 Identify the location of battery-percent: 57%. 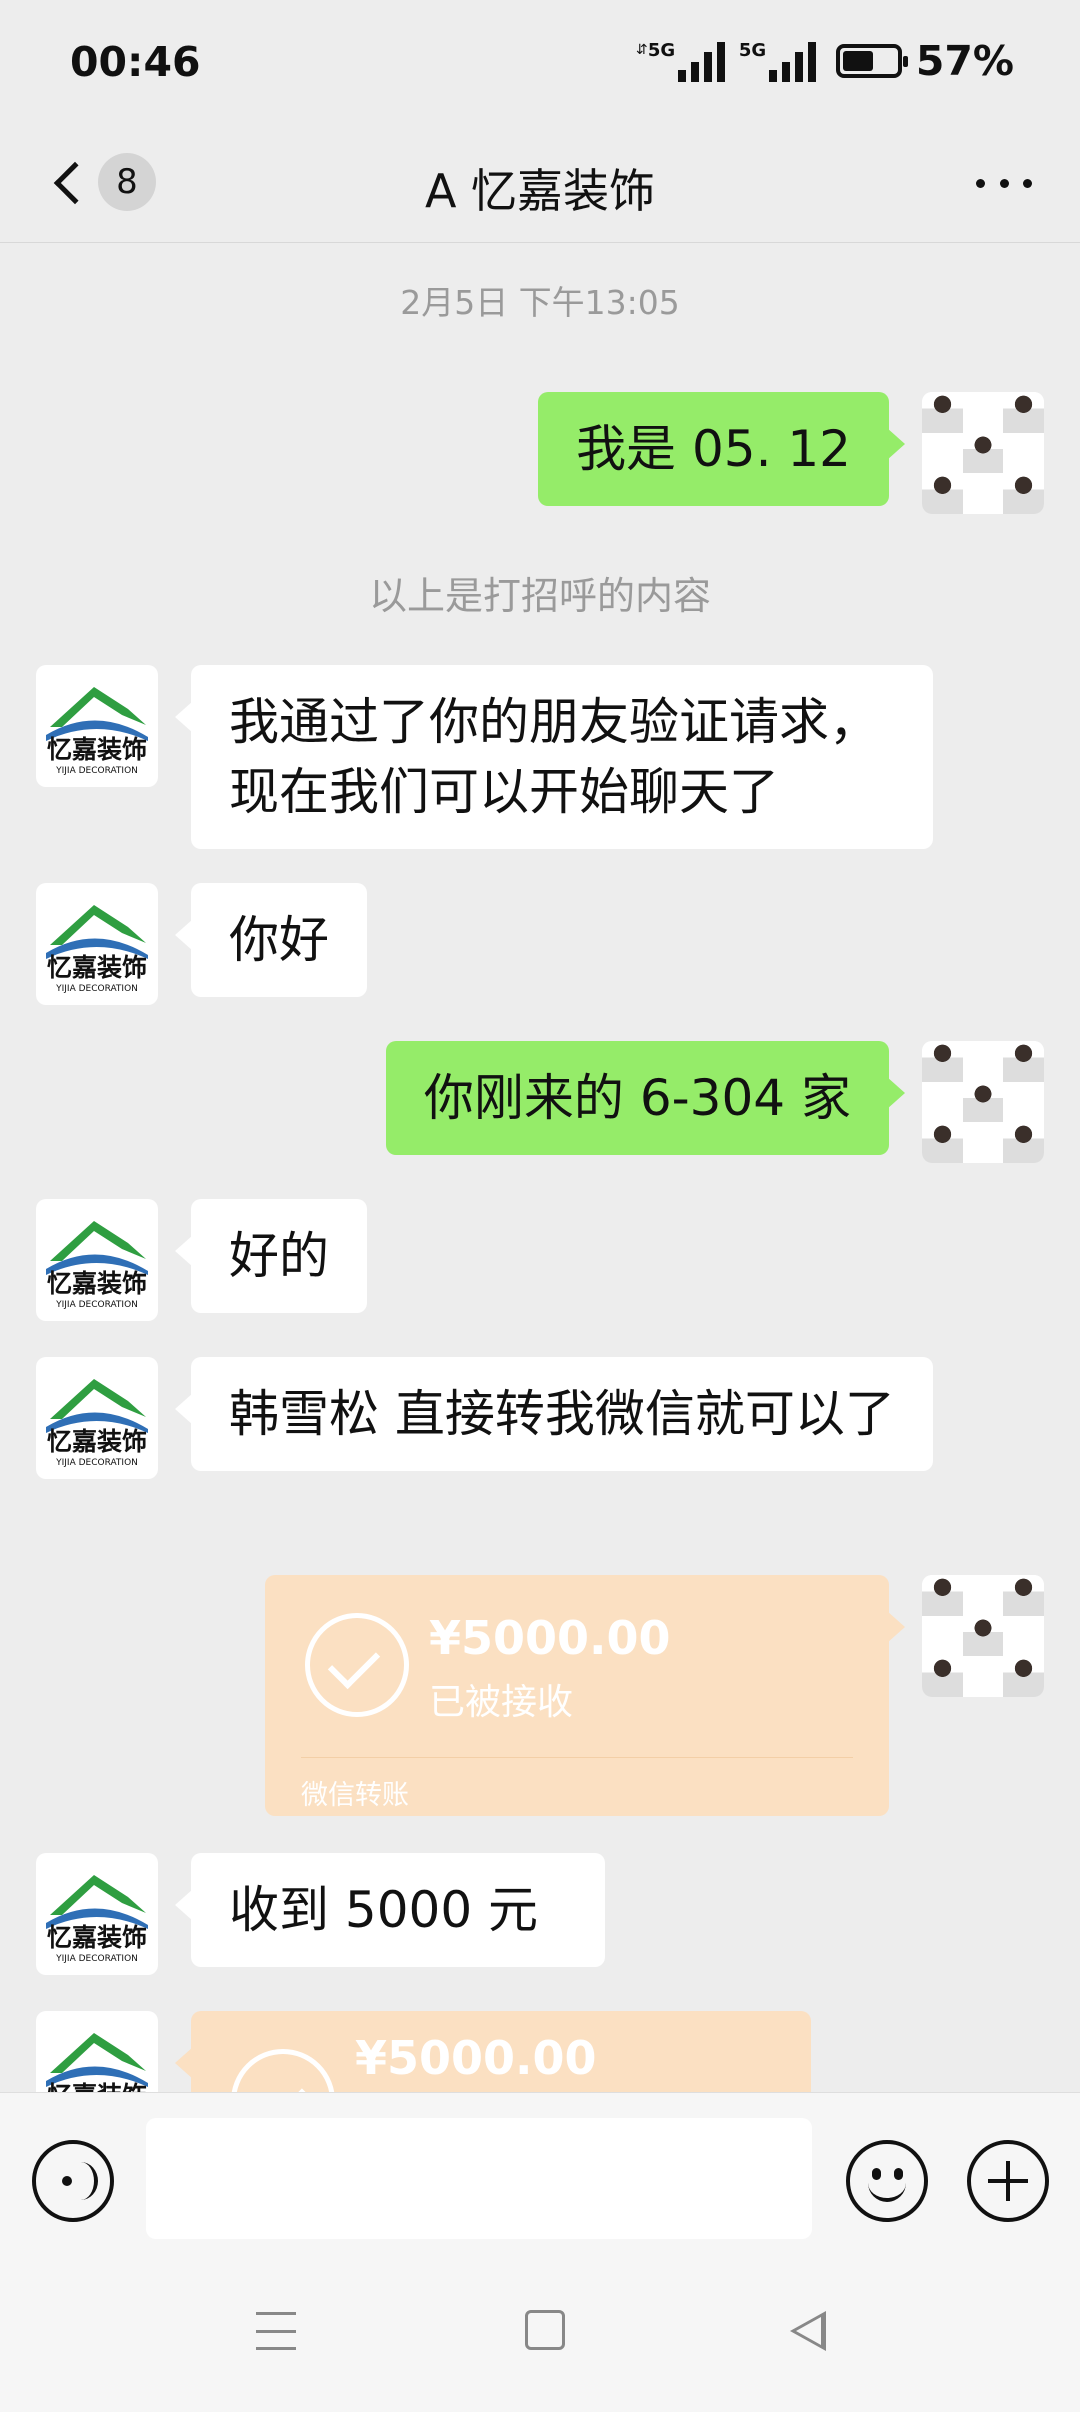
(964, 61).